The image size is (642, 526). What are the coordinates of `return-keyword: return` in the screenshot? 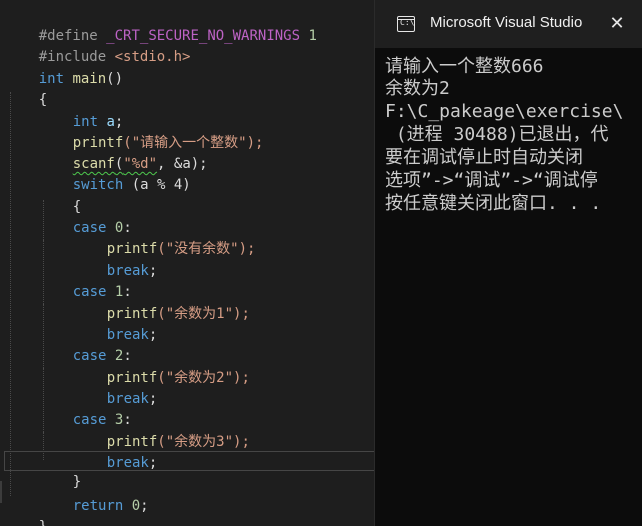 It's located at (98, 506).